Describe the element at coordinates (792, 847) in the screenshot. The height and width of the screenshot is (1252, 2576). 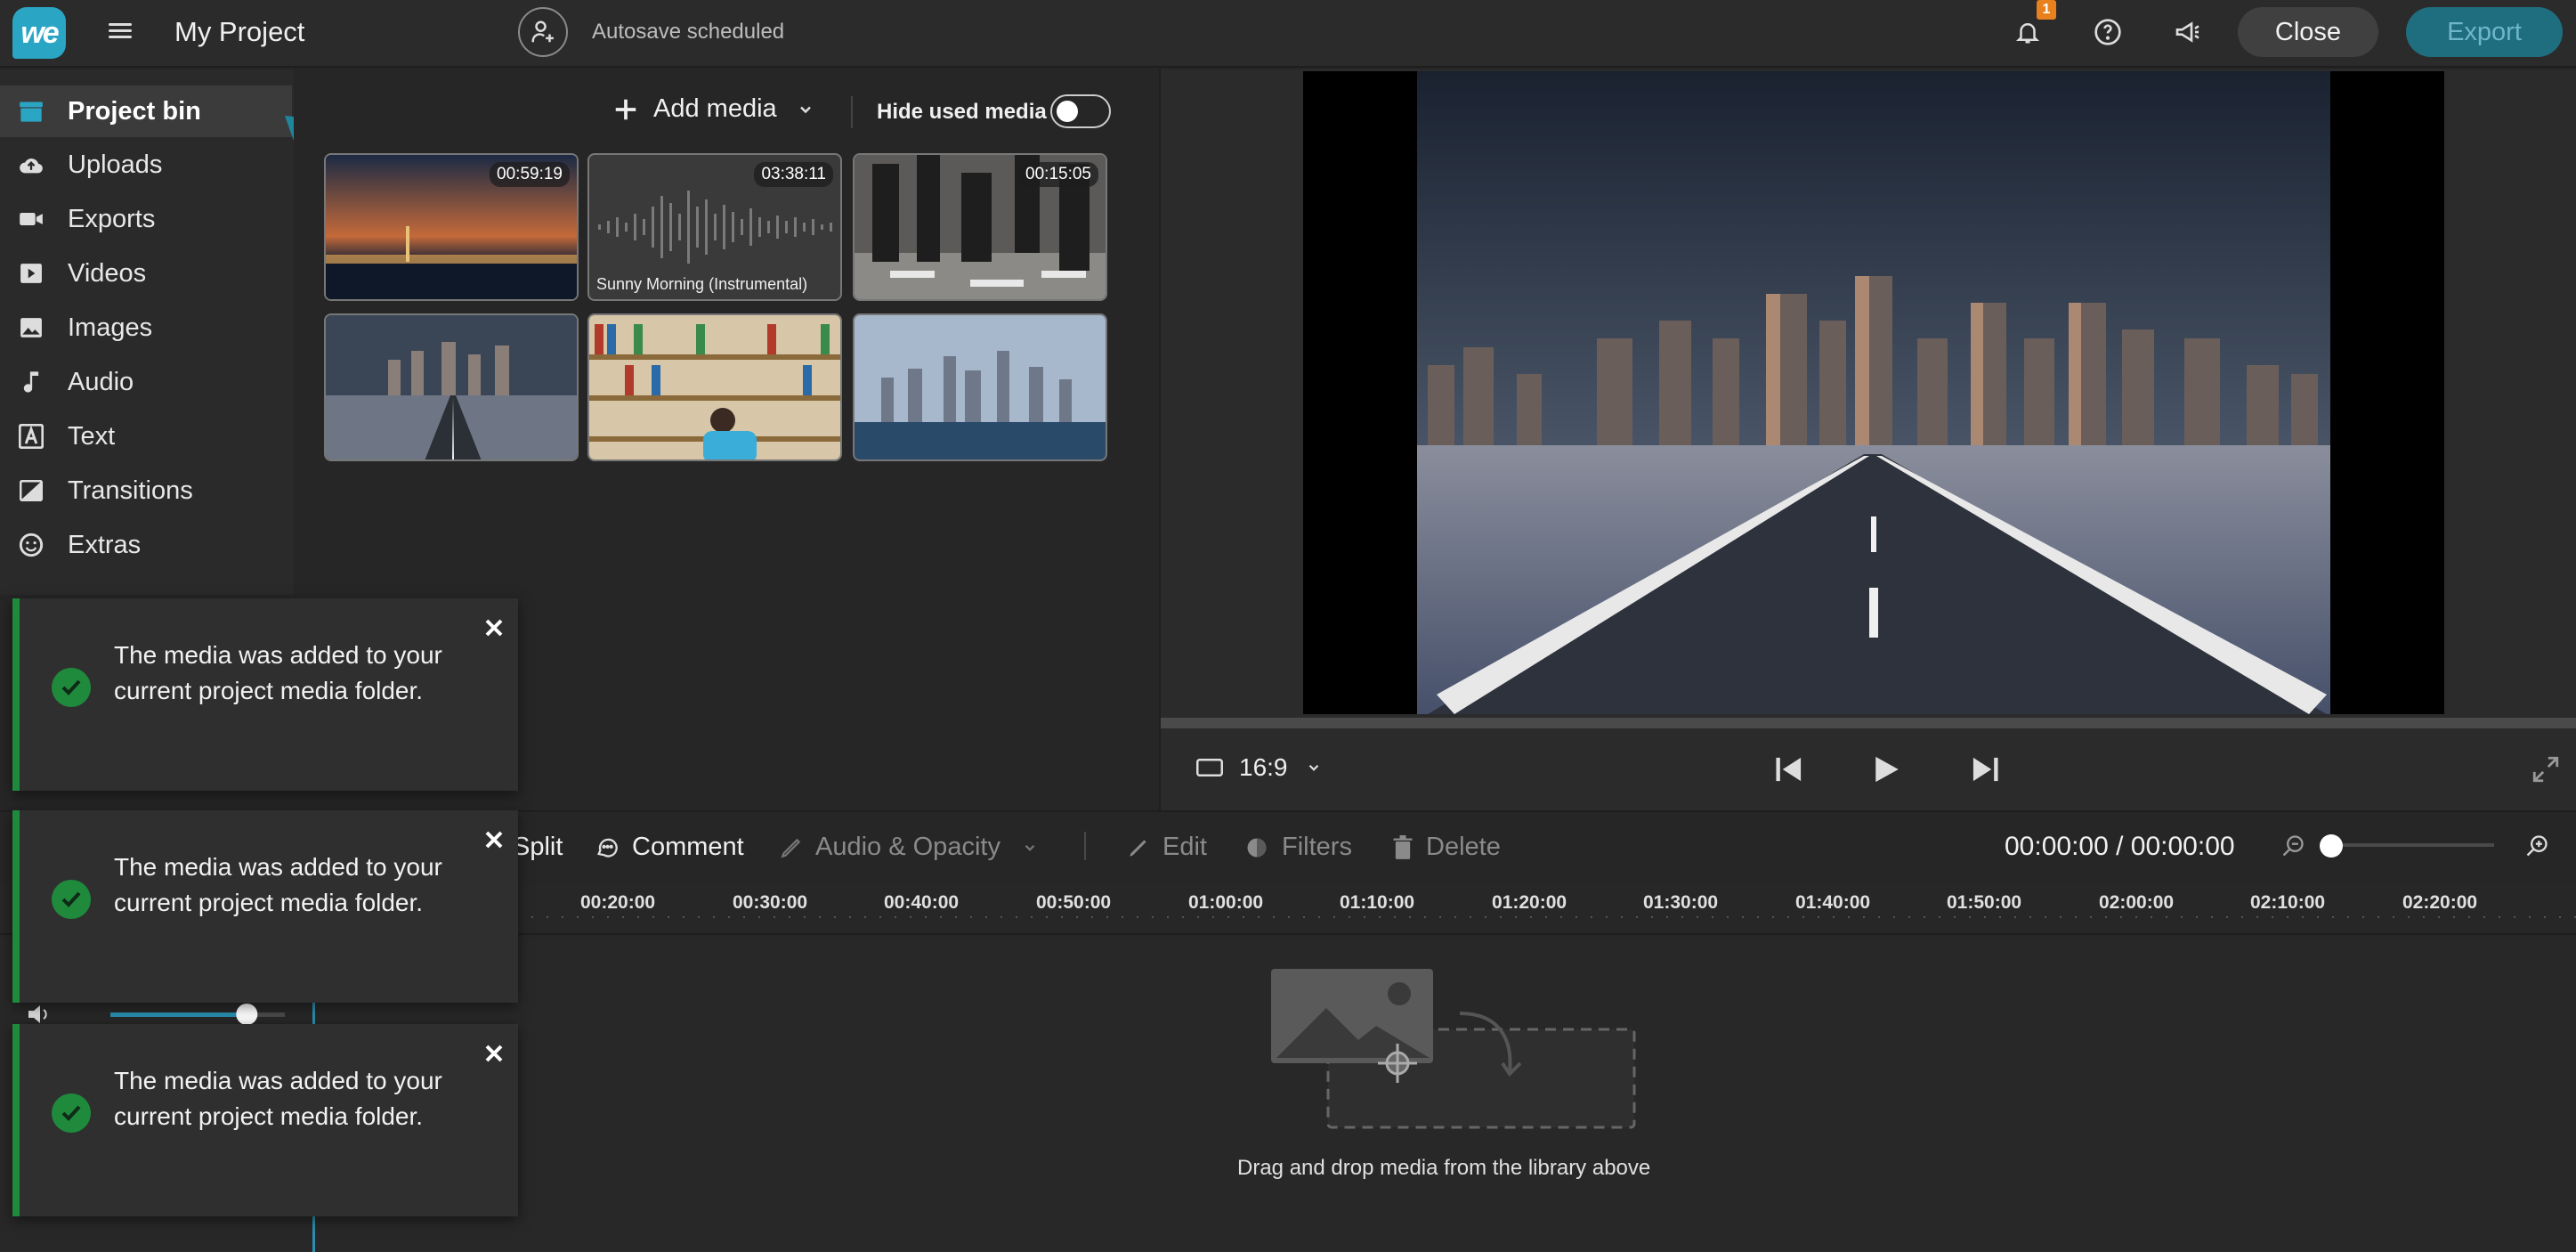
I see `pencil-icon` at that location.